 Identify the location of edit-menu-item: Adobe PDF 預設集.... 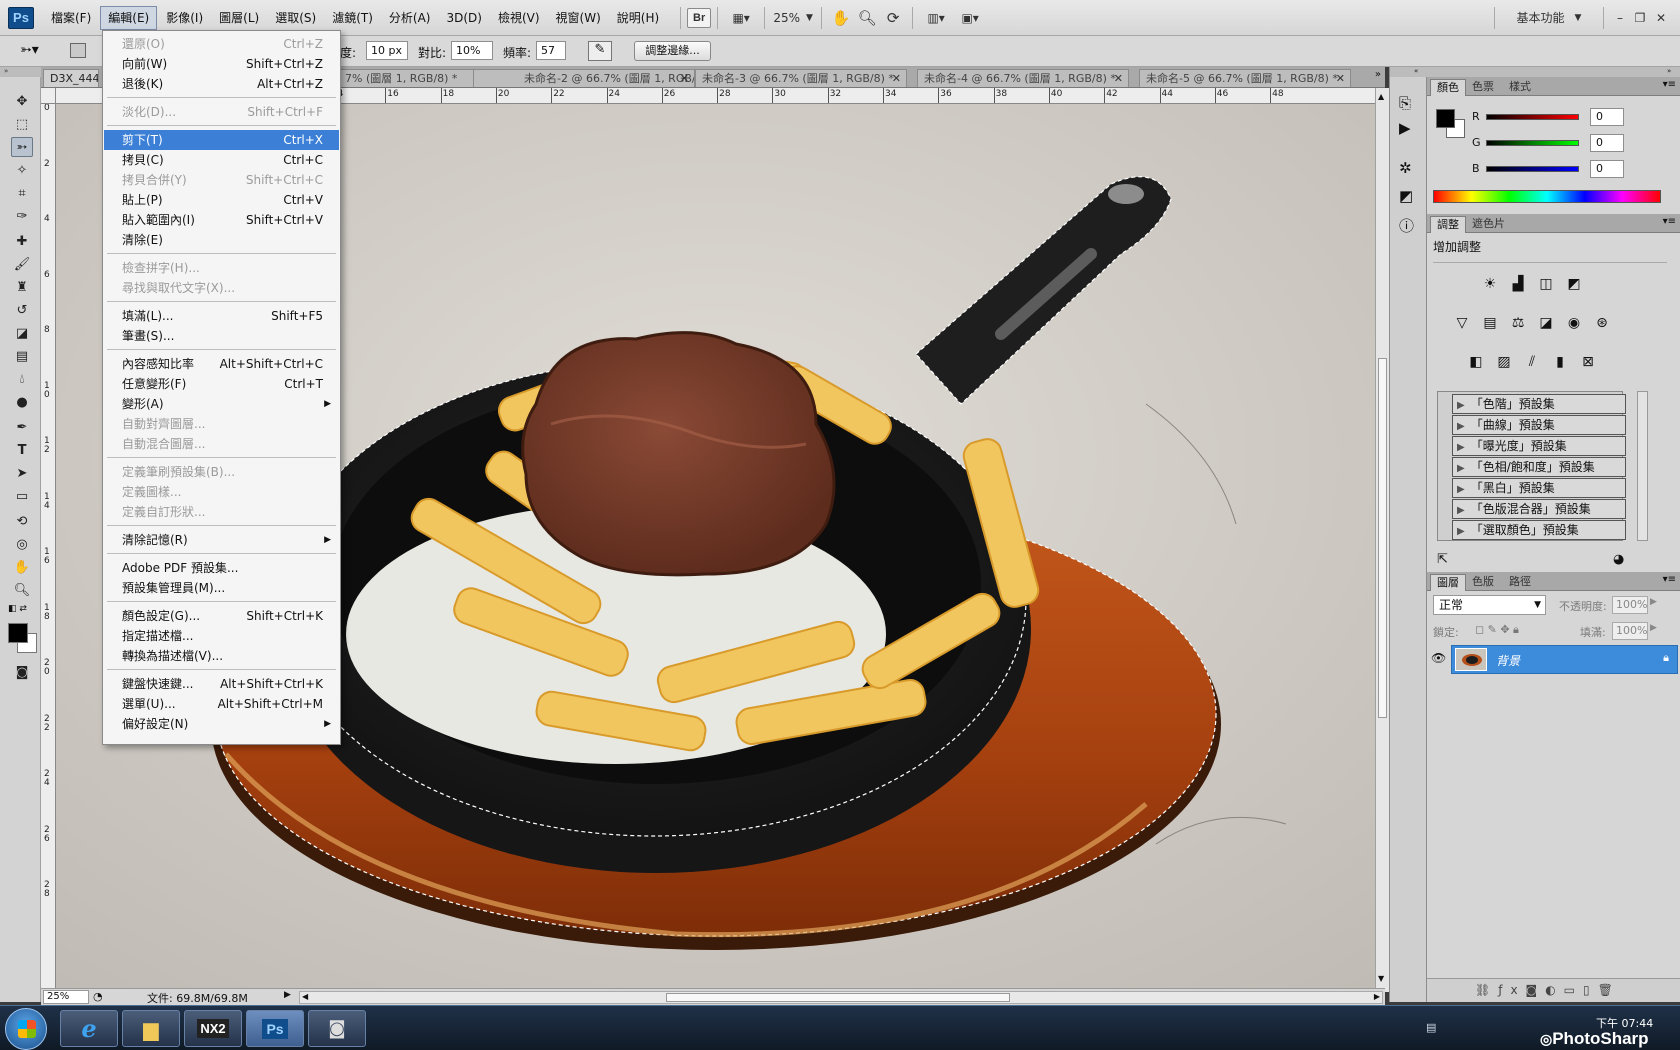
(221, 568).